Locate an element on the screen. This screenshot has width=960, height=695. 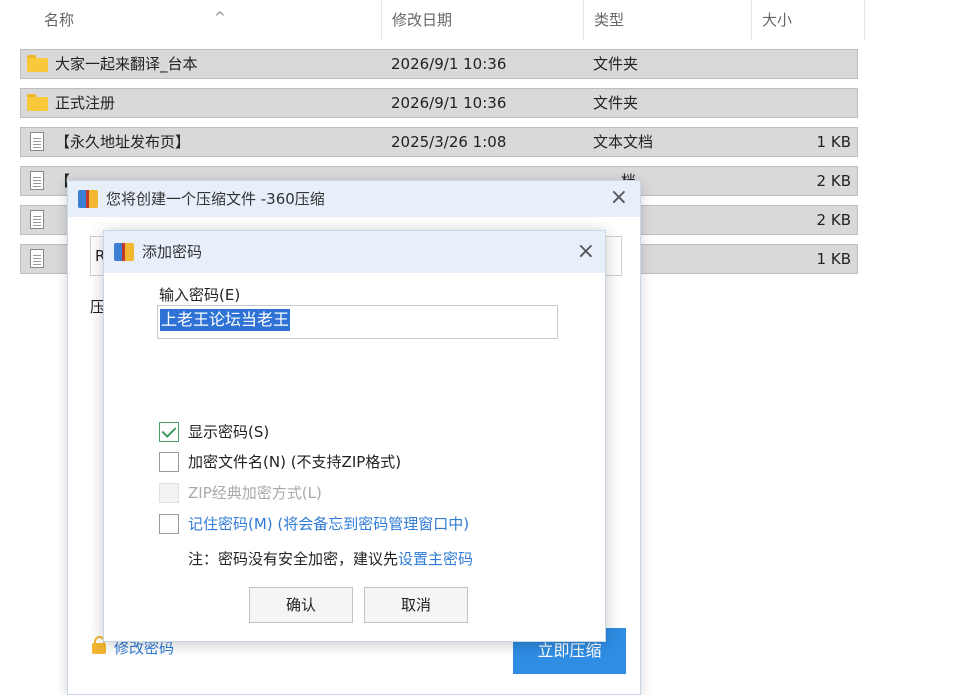
lock-icon is located at coordinates (99, 645).